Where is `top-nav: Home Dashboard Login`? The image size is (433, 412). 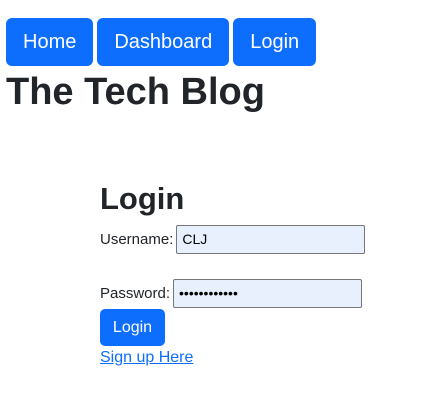 top-nav: Home Dashboard Login is located at coordinates (161, 42).